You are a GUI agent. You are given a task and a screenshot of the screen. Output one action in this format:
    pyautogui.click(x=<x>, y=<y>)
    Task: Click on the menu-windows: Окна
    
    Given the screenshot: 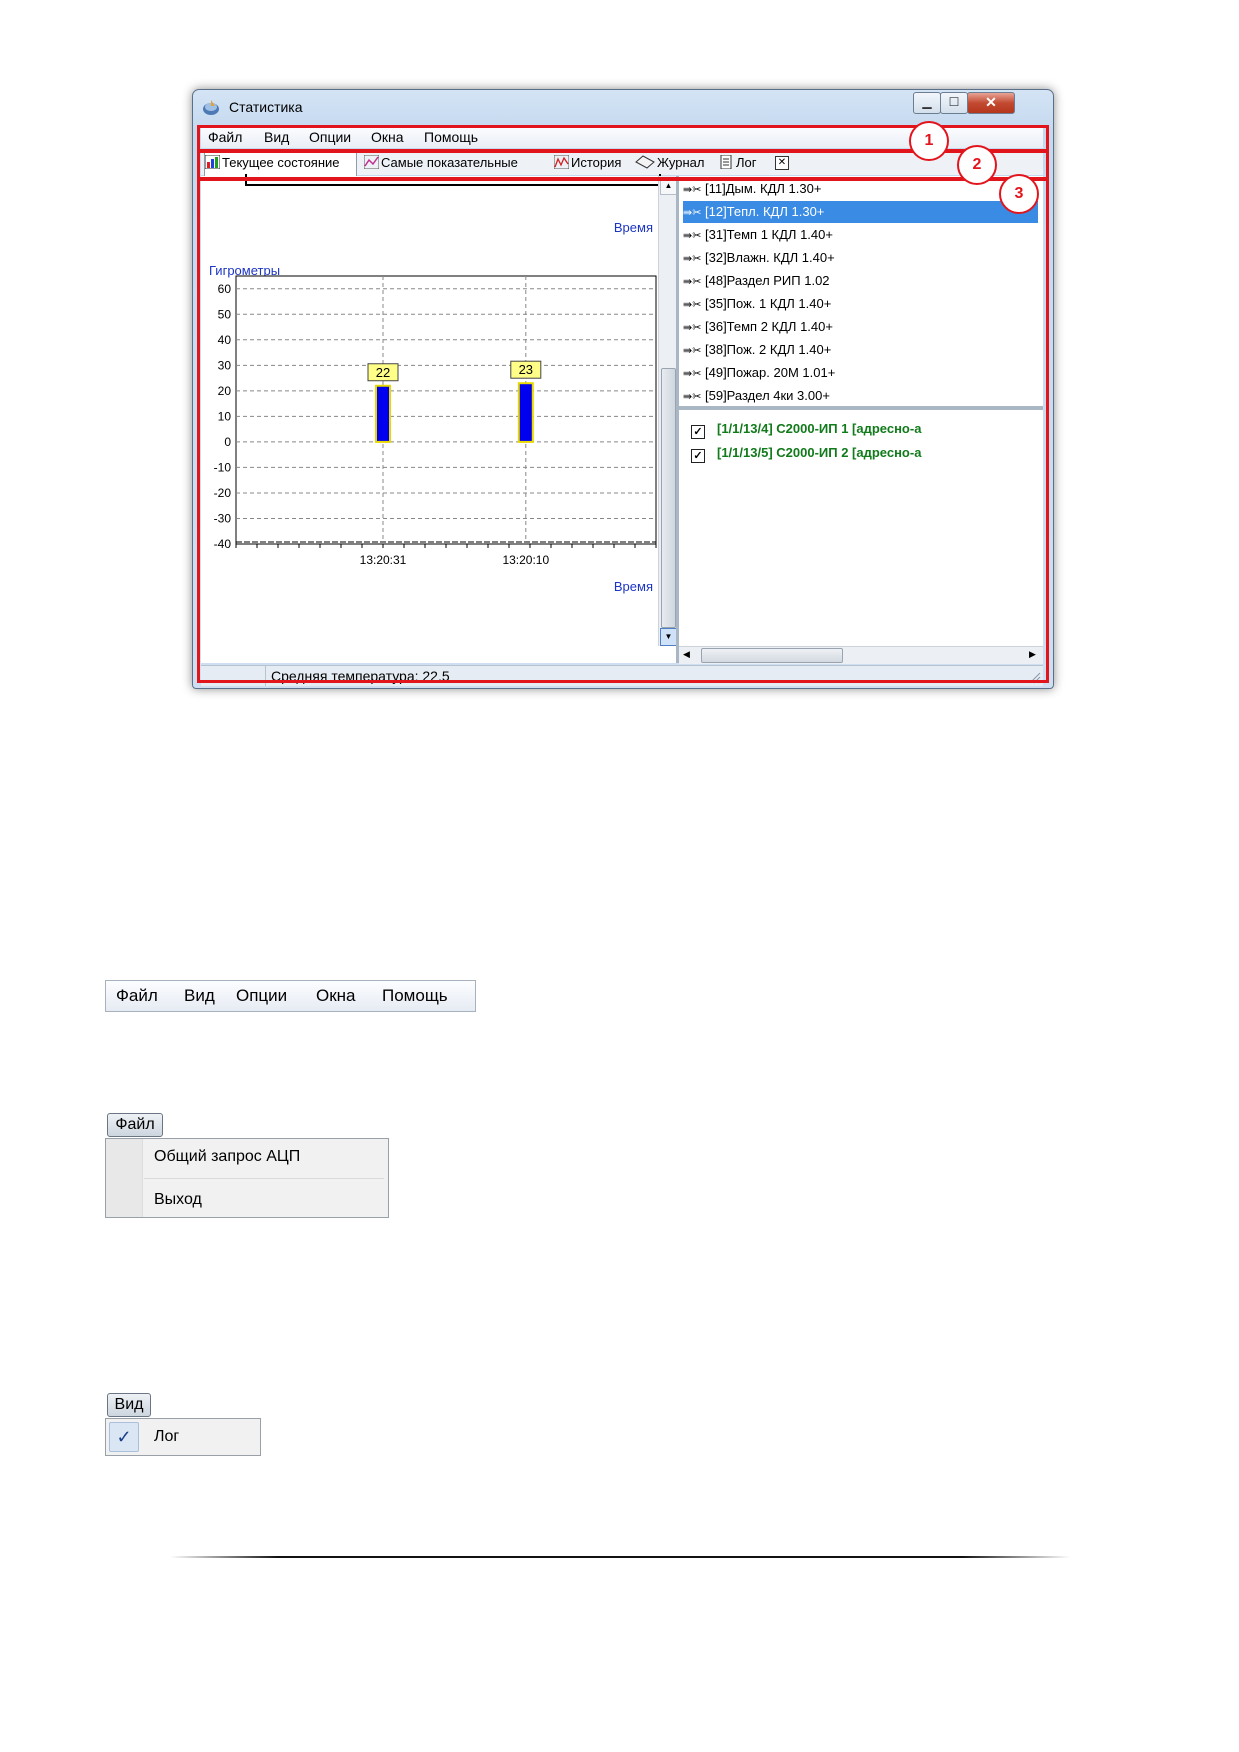 What is the action you would take?
    pyautogui.click(x=336, y=996)
    